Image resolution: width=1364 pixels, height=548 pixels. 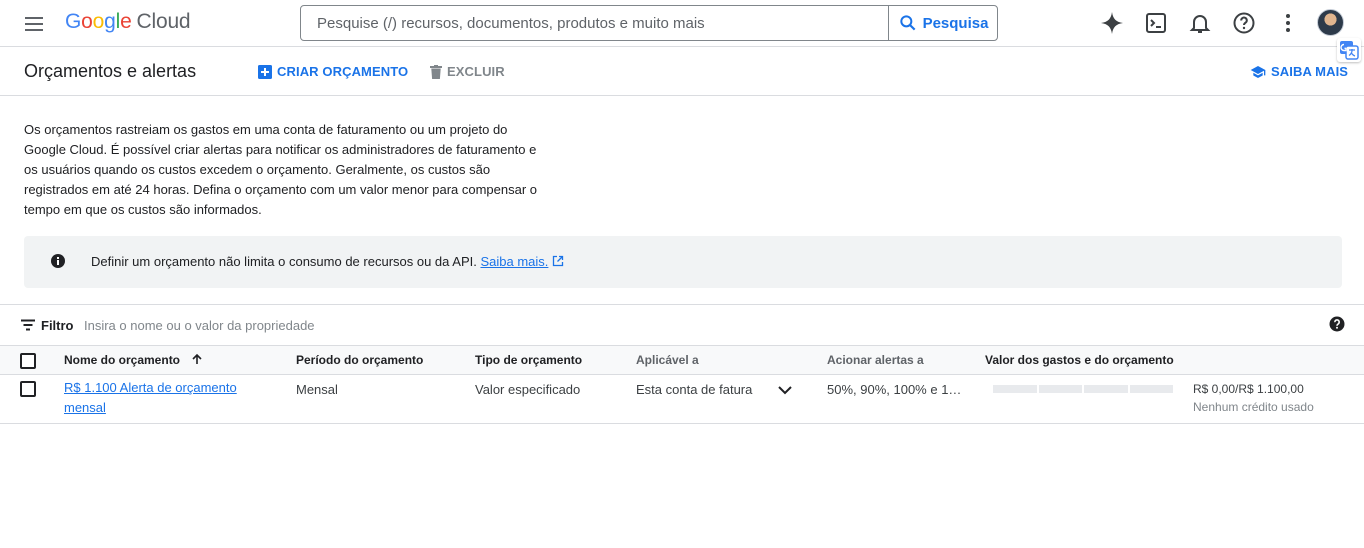 I want to click on learn-more-button: SAIBA MAIS, so click(x=1299, y=71).